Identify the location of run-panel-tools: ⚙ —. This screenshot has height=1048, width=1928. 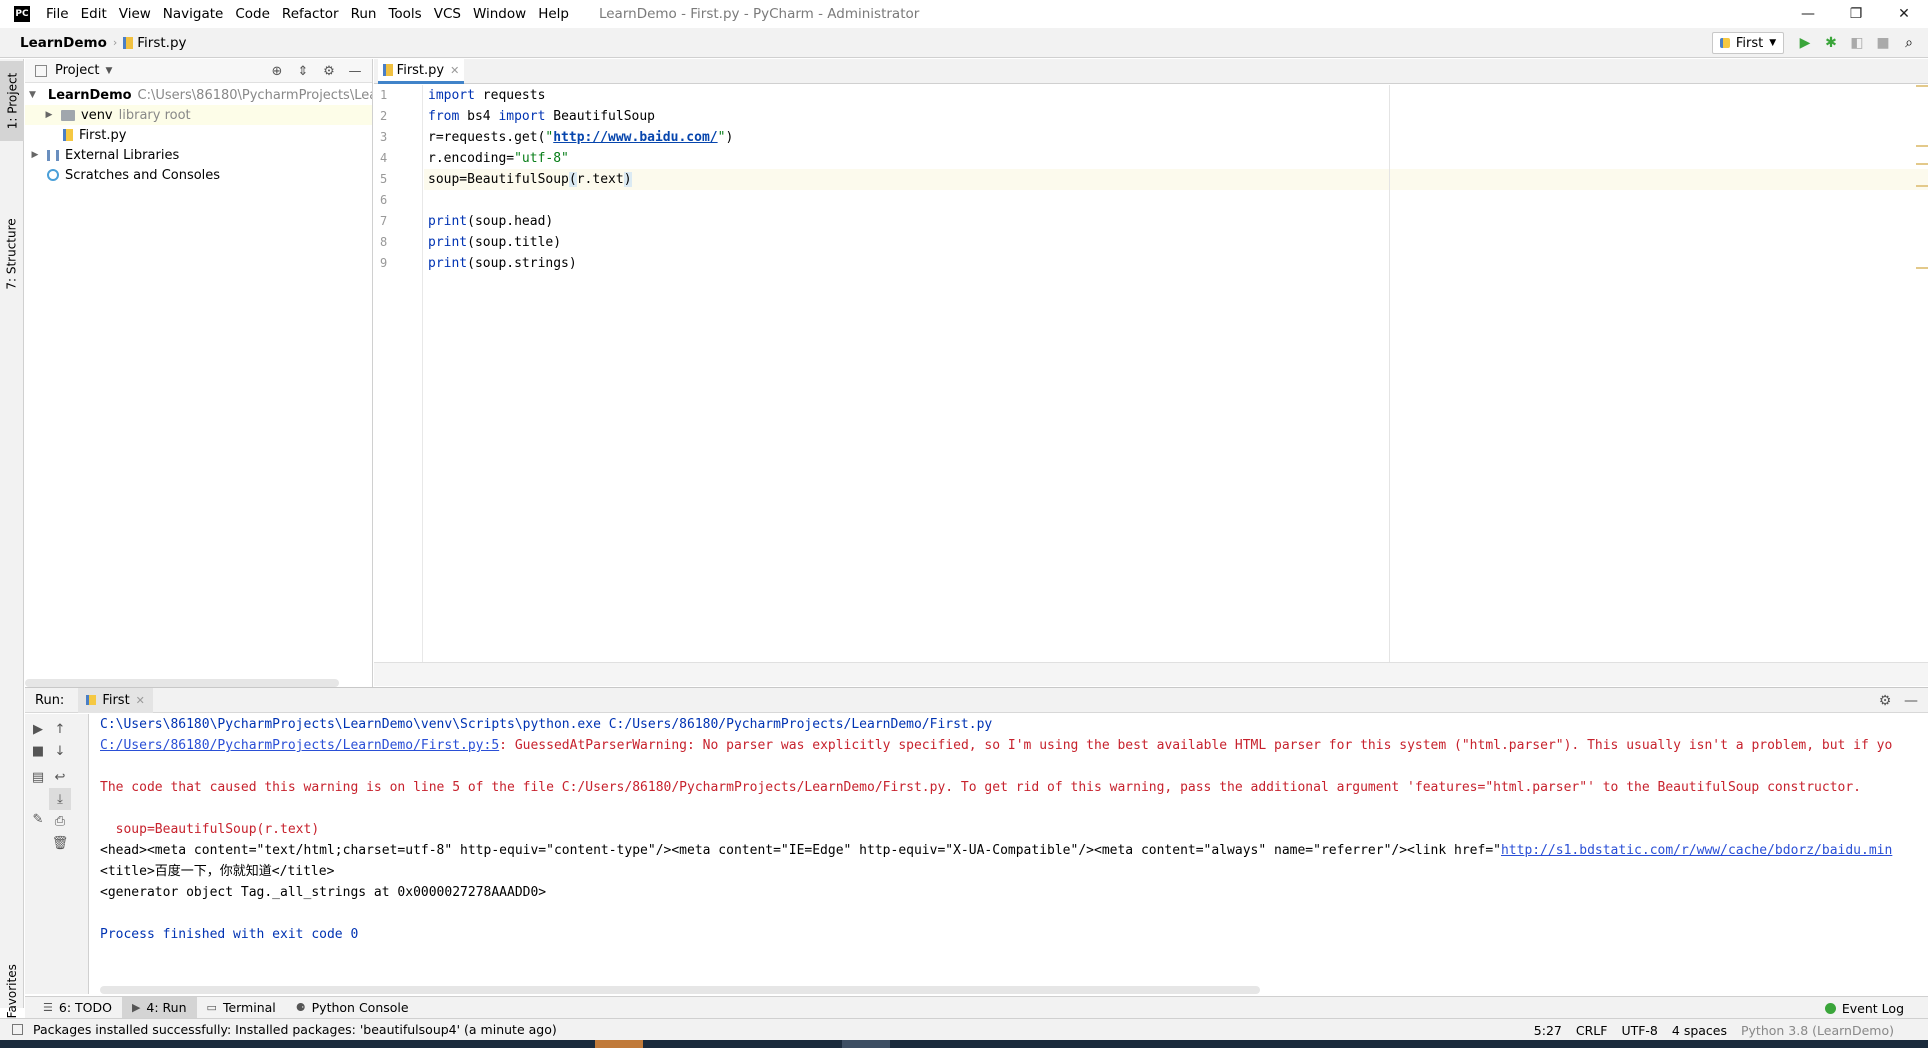
(1898, 701).